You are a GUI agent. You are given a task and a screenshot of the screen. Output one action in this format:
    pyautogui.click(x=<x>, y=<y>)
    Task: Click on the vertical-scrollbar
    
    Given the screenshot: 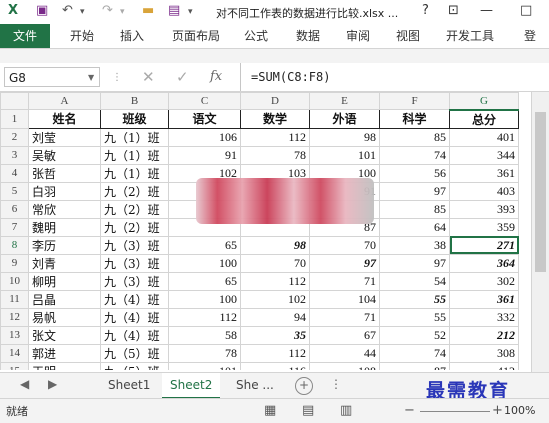 What is the action you would take?
    pyautogui.click(x=540, y=232)
    